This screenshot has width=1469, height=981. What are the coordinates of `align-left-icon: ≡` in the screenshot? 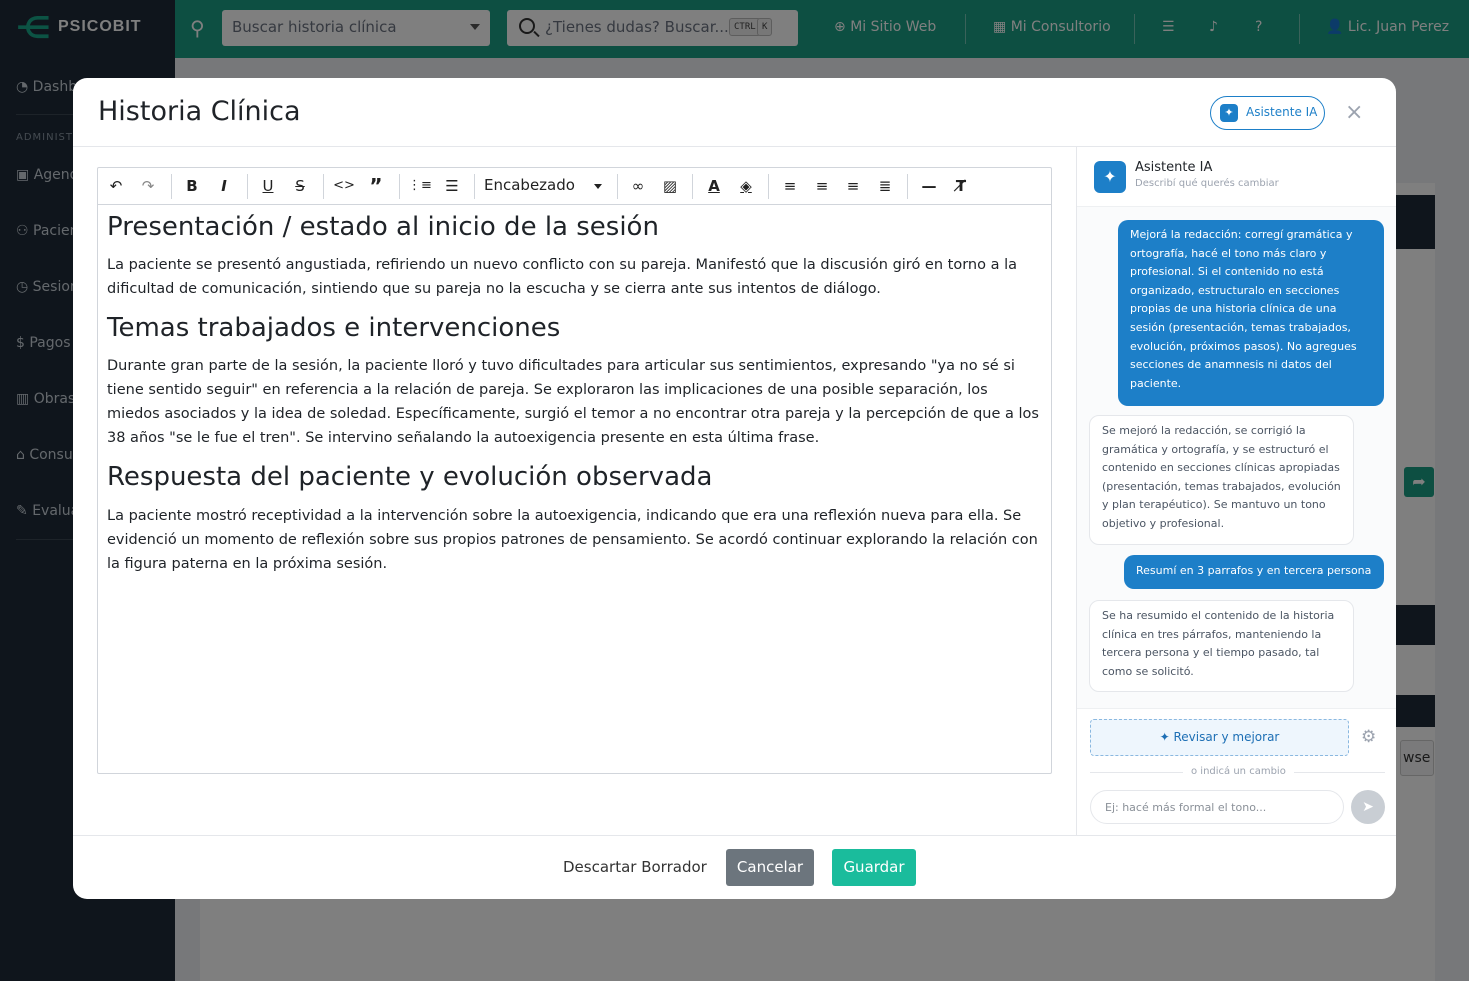 It's located at (790, 186).